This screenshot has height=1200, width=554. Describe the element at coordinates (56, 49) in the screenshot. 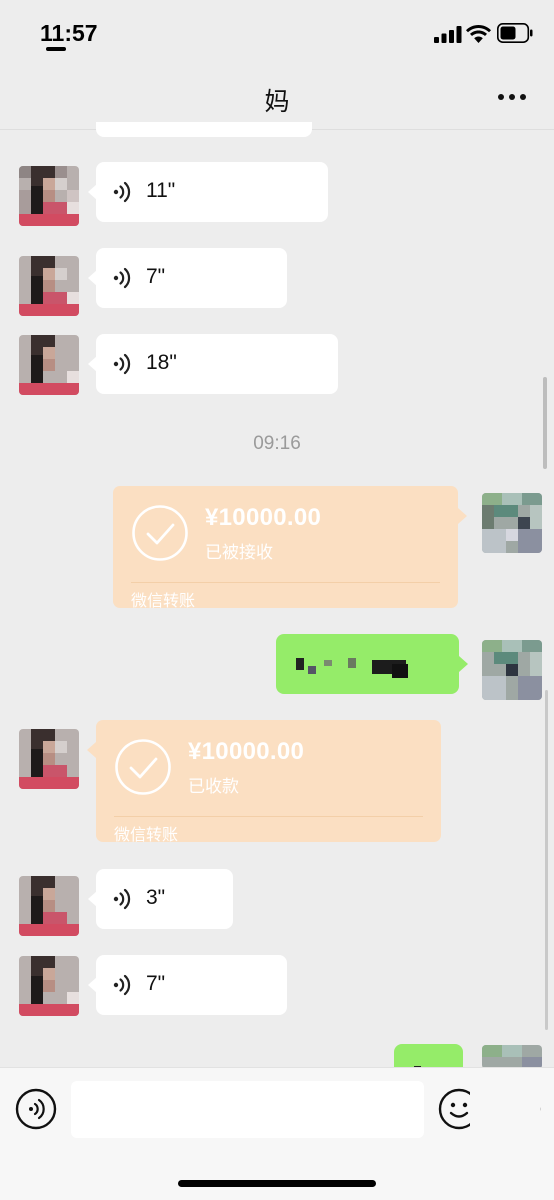

I see `location-indicator` at that location.